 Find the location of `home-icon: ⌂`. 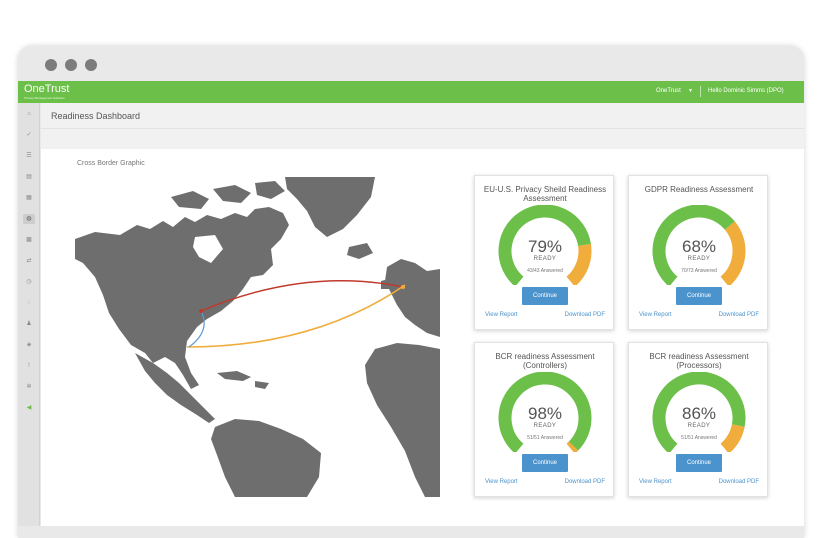

home-icon: ⌂ is located at coordinates (29, 114).